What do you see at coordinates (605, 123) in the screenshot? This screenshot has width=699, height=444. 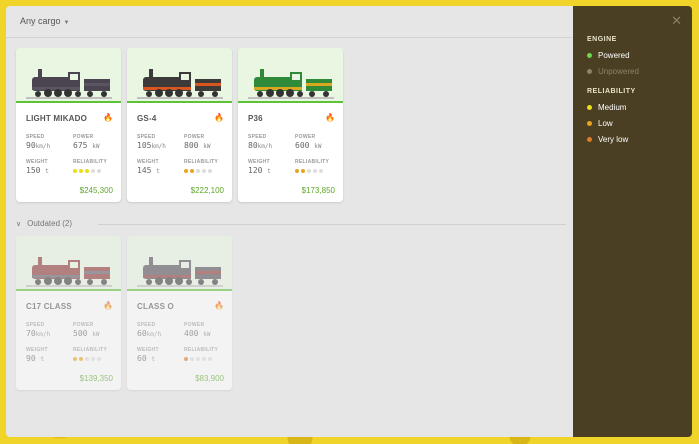 I see `legend-label: Low` at bounding box center [605, 123].